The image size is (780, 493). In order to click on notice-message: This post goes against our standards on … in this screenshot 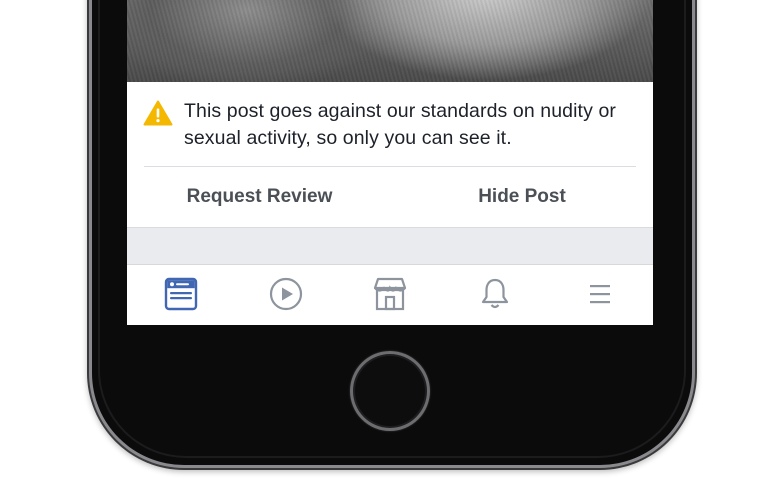, I will do `click(400, 124)`.